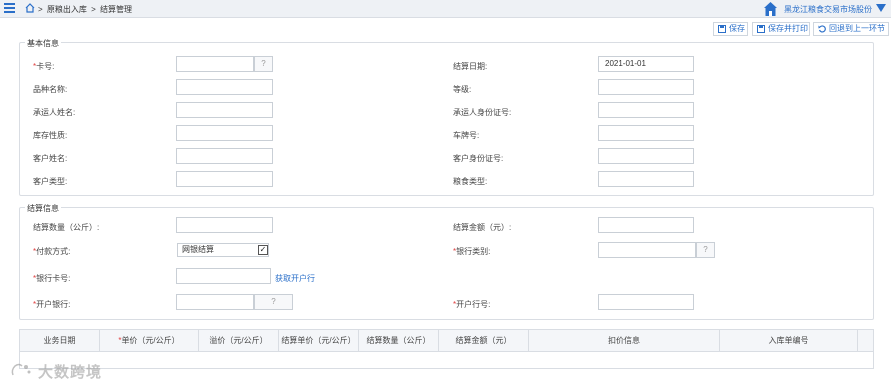 This screenshot has height=386, width=891. I want to click on watermark-logo-icon, so click(21, 369).